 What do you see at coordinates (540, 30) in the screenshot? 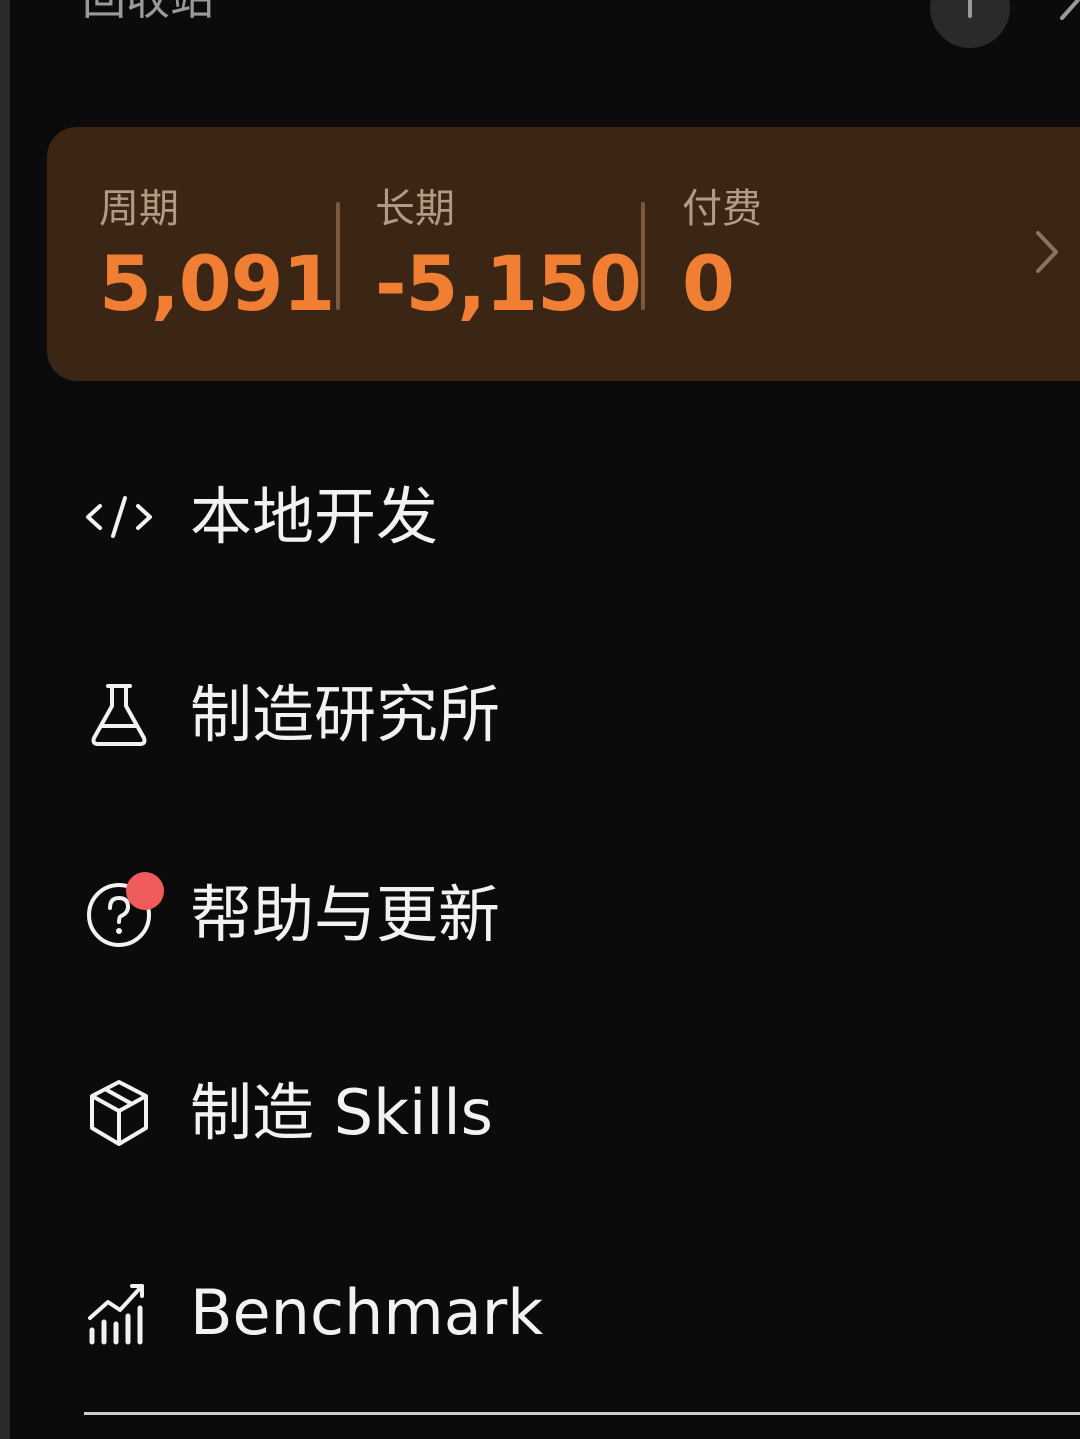
I see `sidebar-top-row: 回收站` at bounding box center [540, 30].